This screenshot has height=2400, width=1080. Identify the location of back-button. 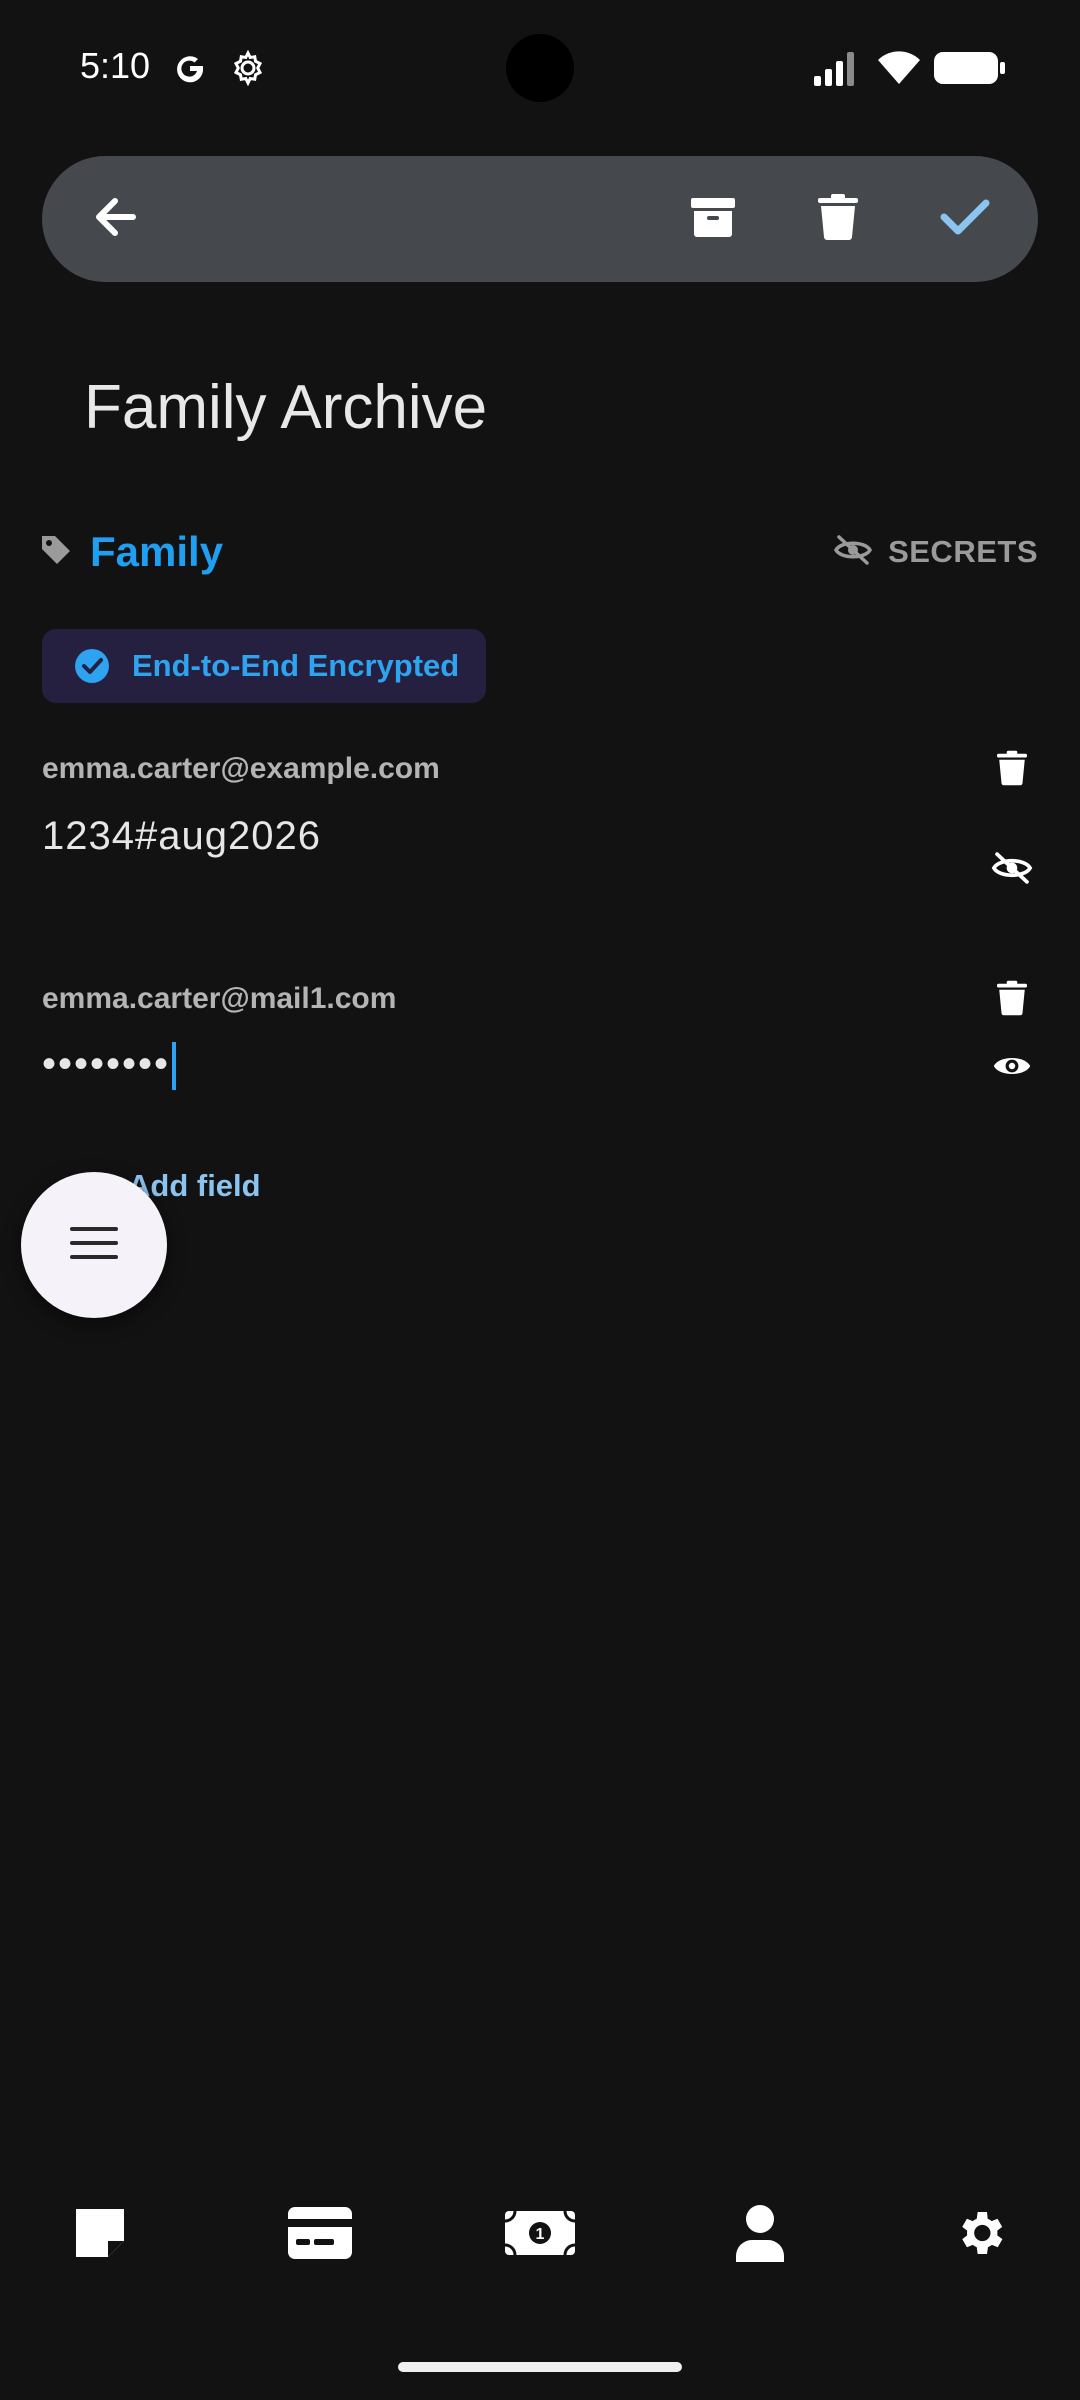
(115, 219).